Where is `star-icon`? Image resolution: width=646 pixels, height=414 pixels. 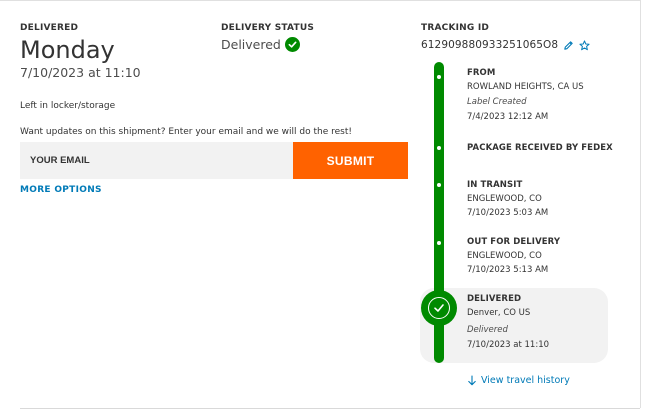
star-icon is located at coordinates (584, 45).